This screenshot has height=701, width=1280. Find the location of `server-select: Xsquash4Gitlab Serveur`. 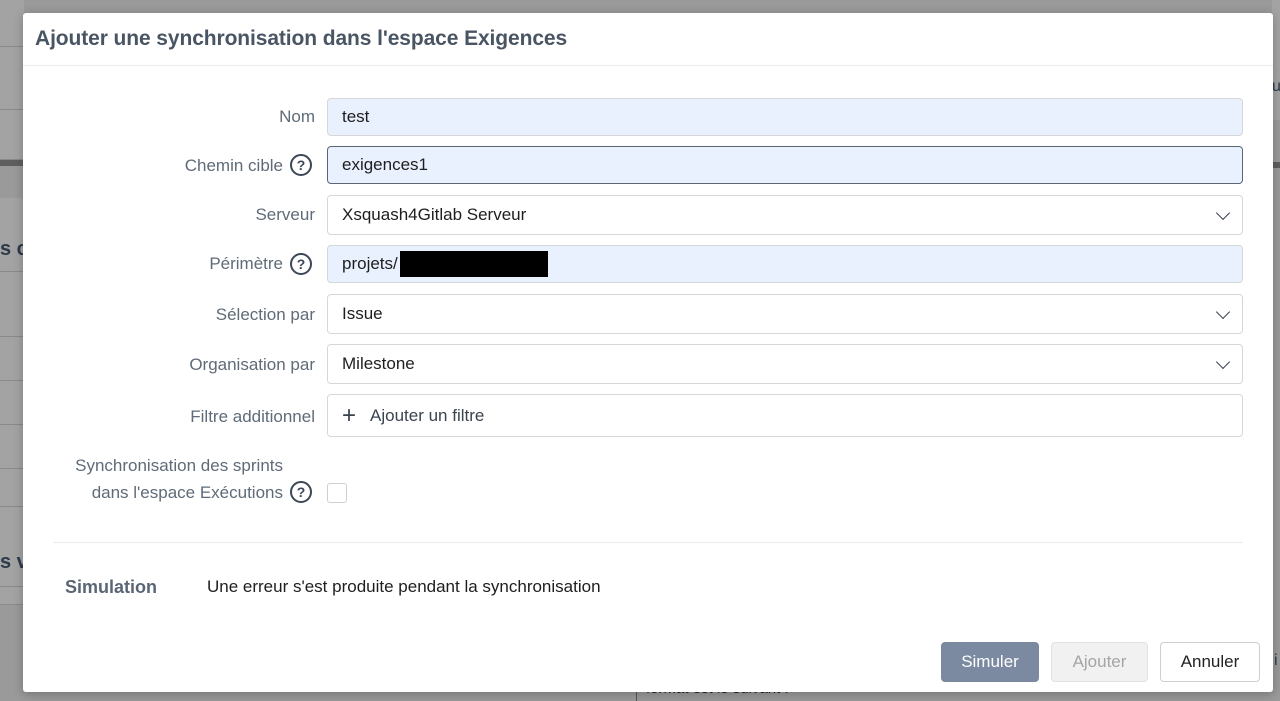

server-select: Xsquash4Gitlab Serveur is located at coordinates (785, 215).